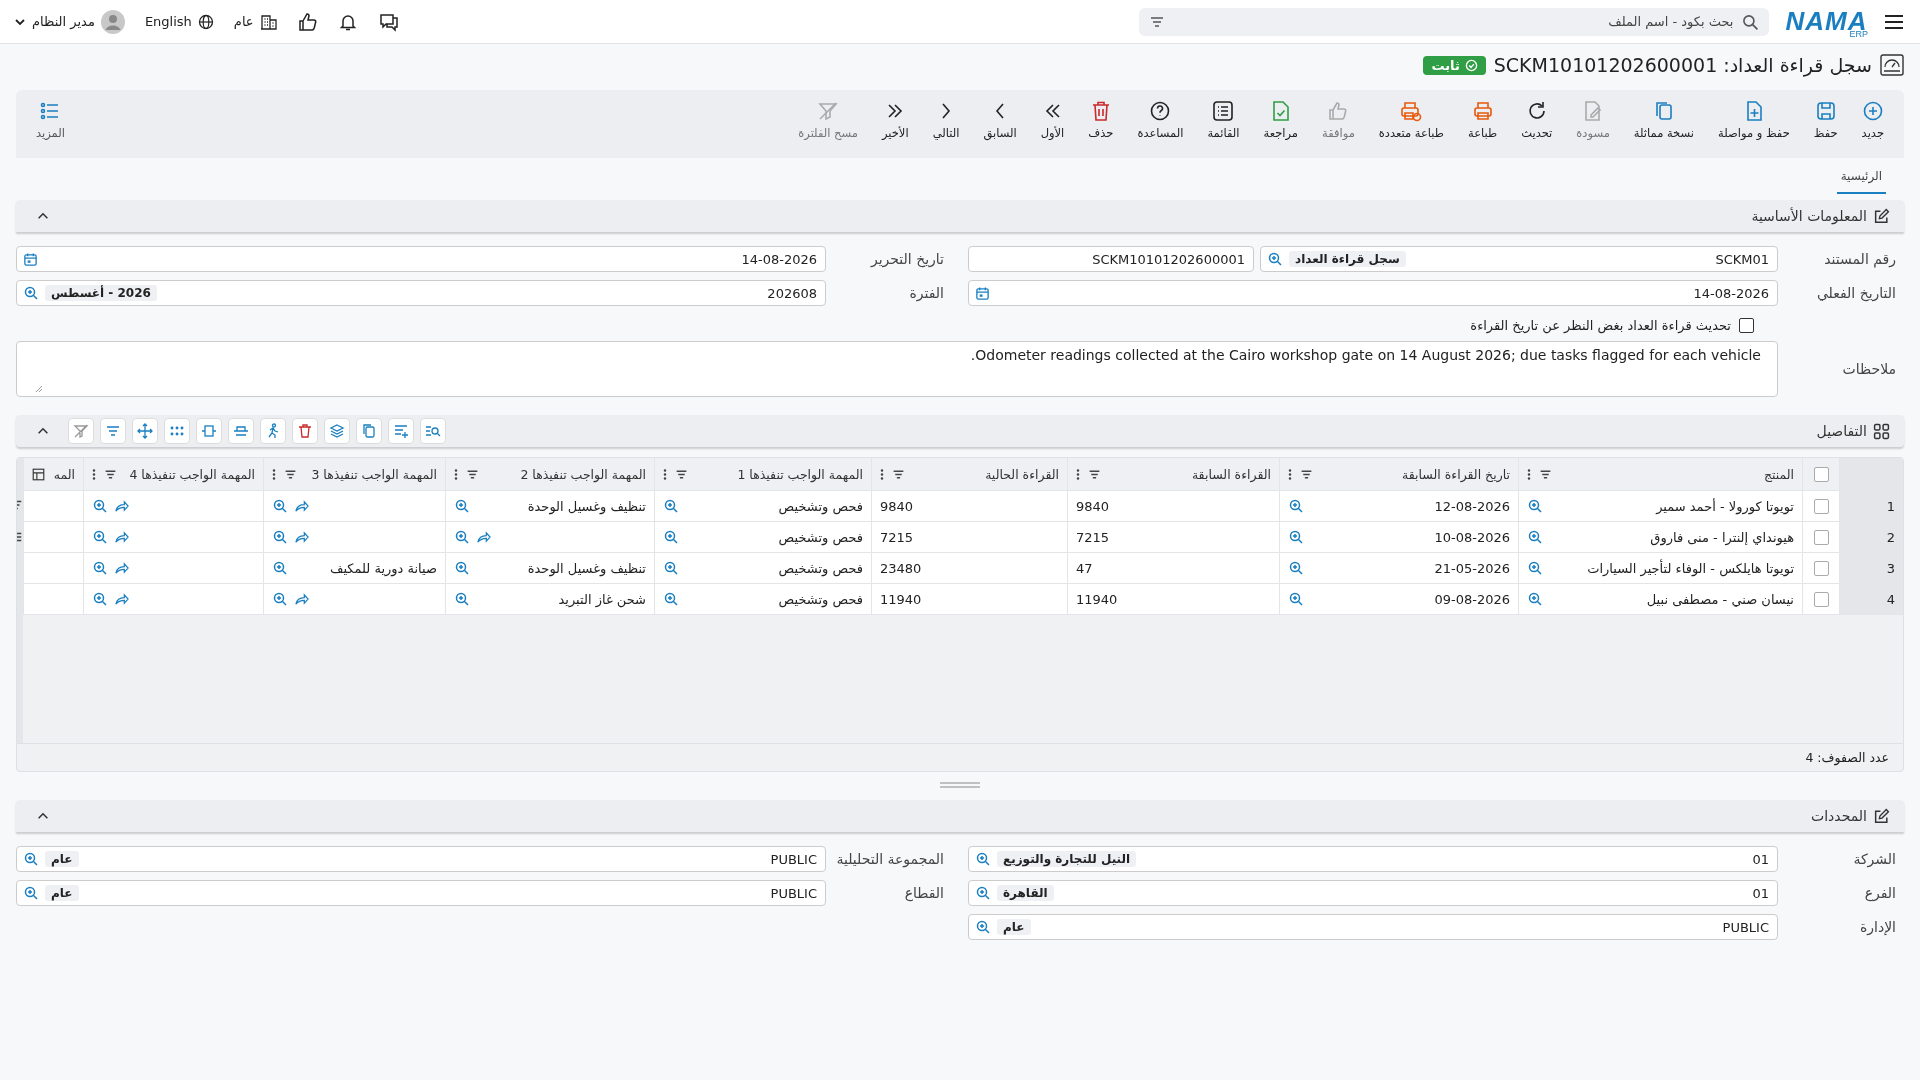 Image resolution: width=1920 pixels, height=1080 pixels. I want to click on column-header: المهمة الواجب تنفيذها 3, so click(374, 474).